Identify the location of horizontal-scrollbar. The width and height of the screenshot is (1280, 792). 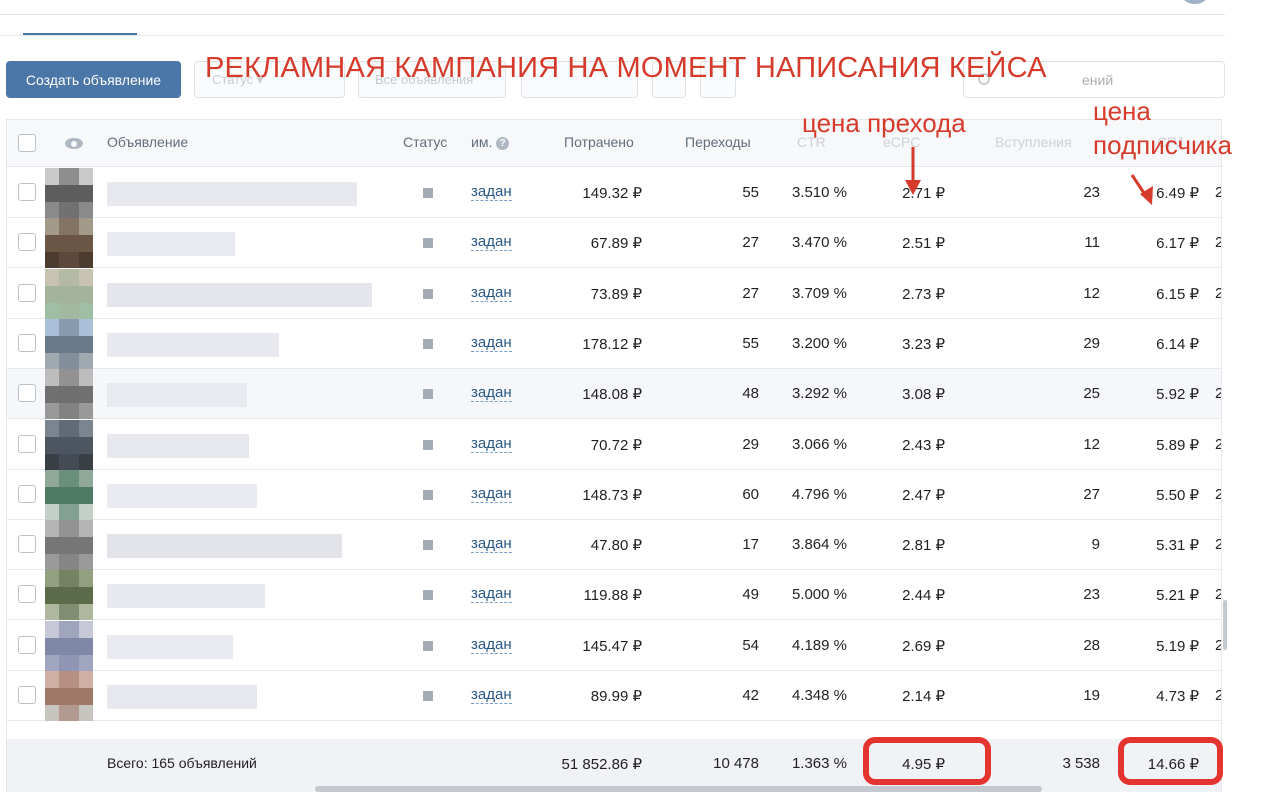
(678, 789).